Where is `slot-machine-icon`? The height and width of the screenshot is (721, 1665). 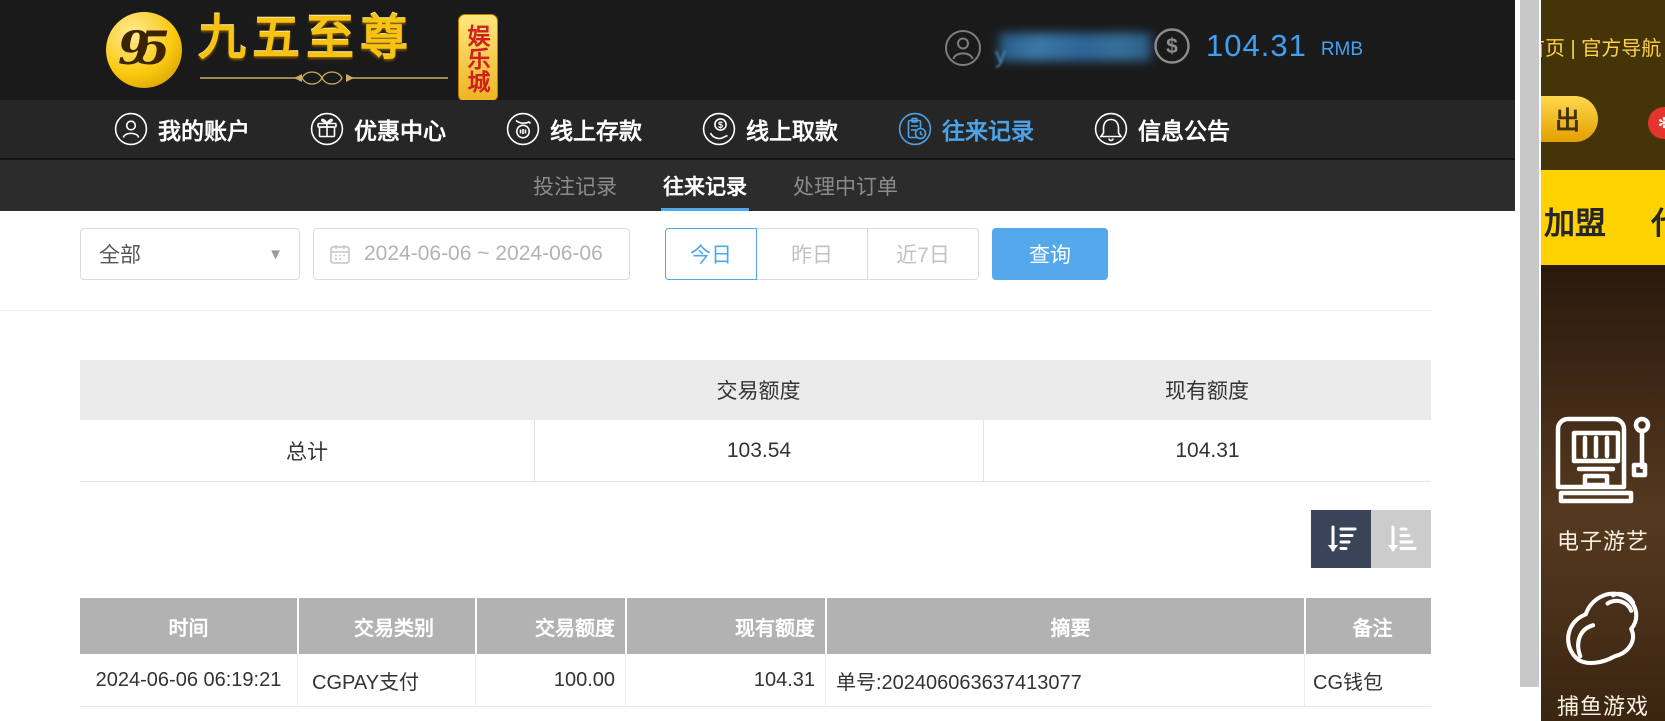
slot-machine-icon is located at coordinates (1603, 460).